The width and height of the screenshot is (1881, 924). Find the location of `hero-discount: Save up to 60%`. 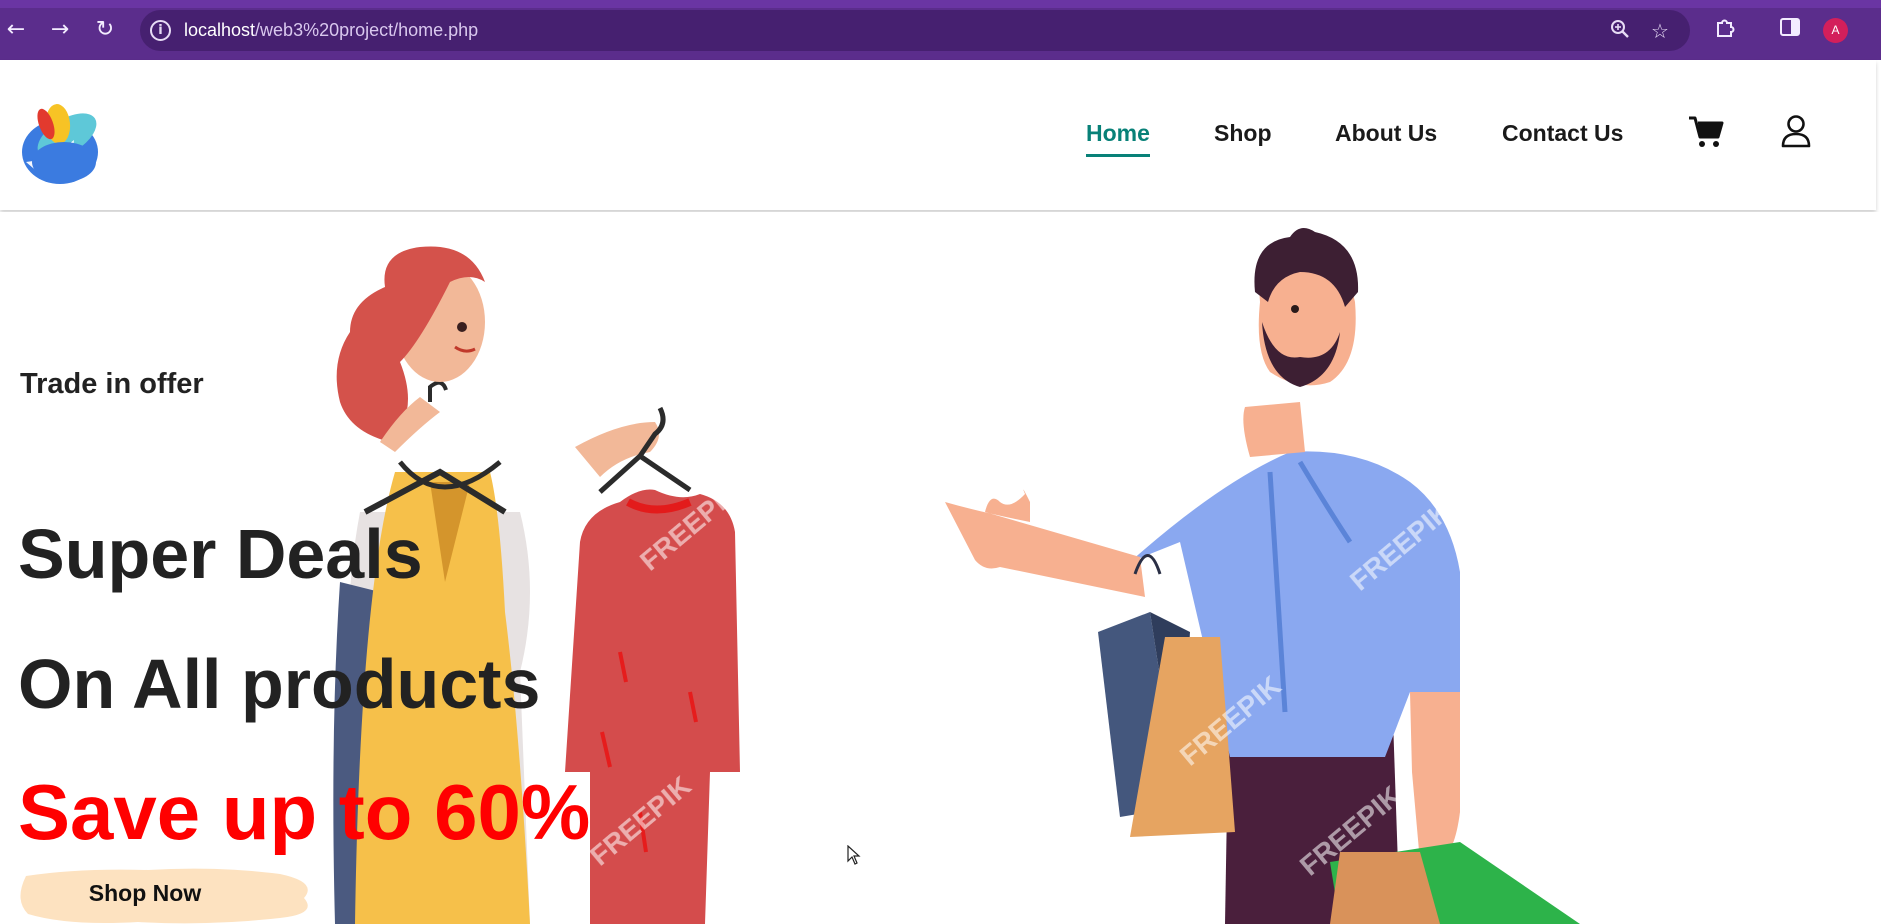

hero-discount: Save up to 60% is located at coordinates (304, 812).